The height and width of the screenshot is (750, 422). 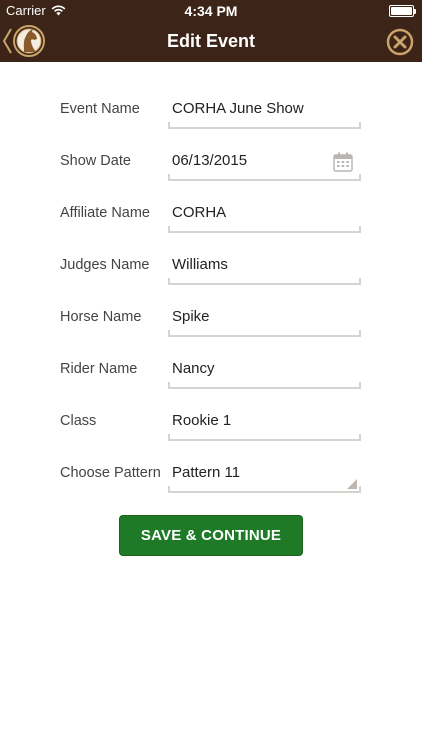 I want to click on field-rider-name: Rider Name Nancy, so click(x=211, y=371).